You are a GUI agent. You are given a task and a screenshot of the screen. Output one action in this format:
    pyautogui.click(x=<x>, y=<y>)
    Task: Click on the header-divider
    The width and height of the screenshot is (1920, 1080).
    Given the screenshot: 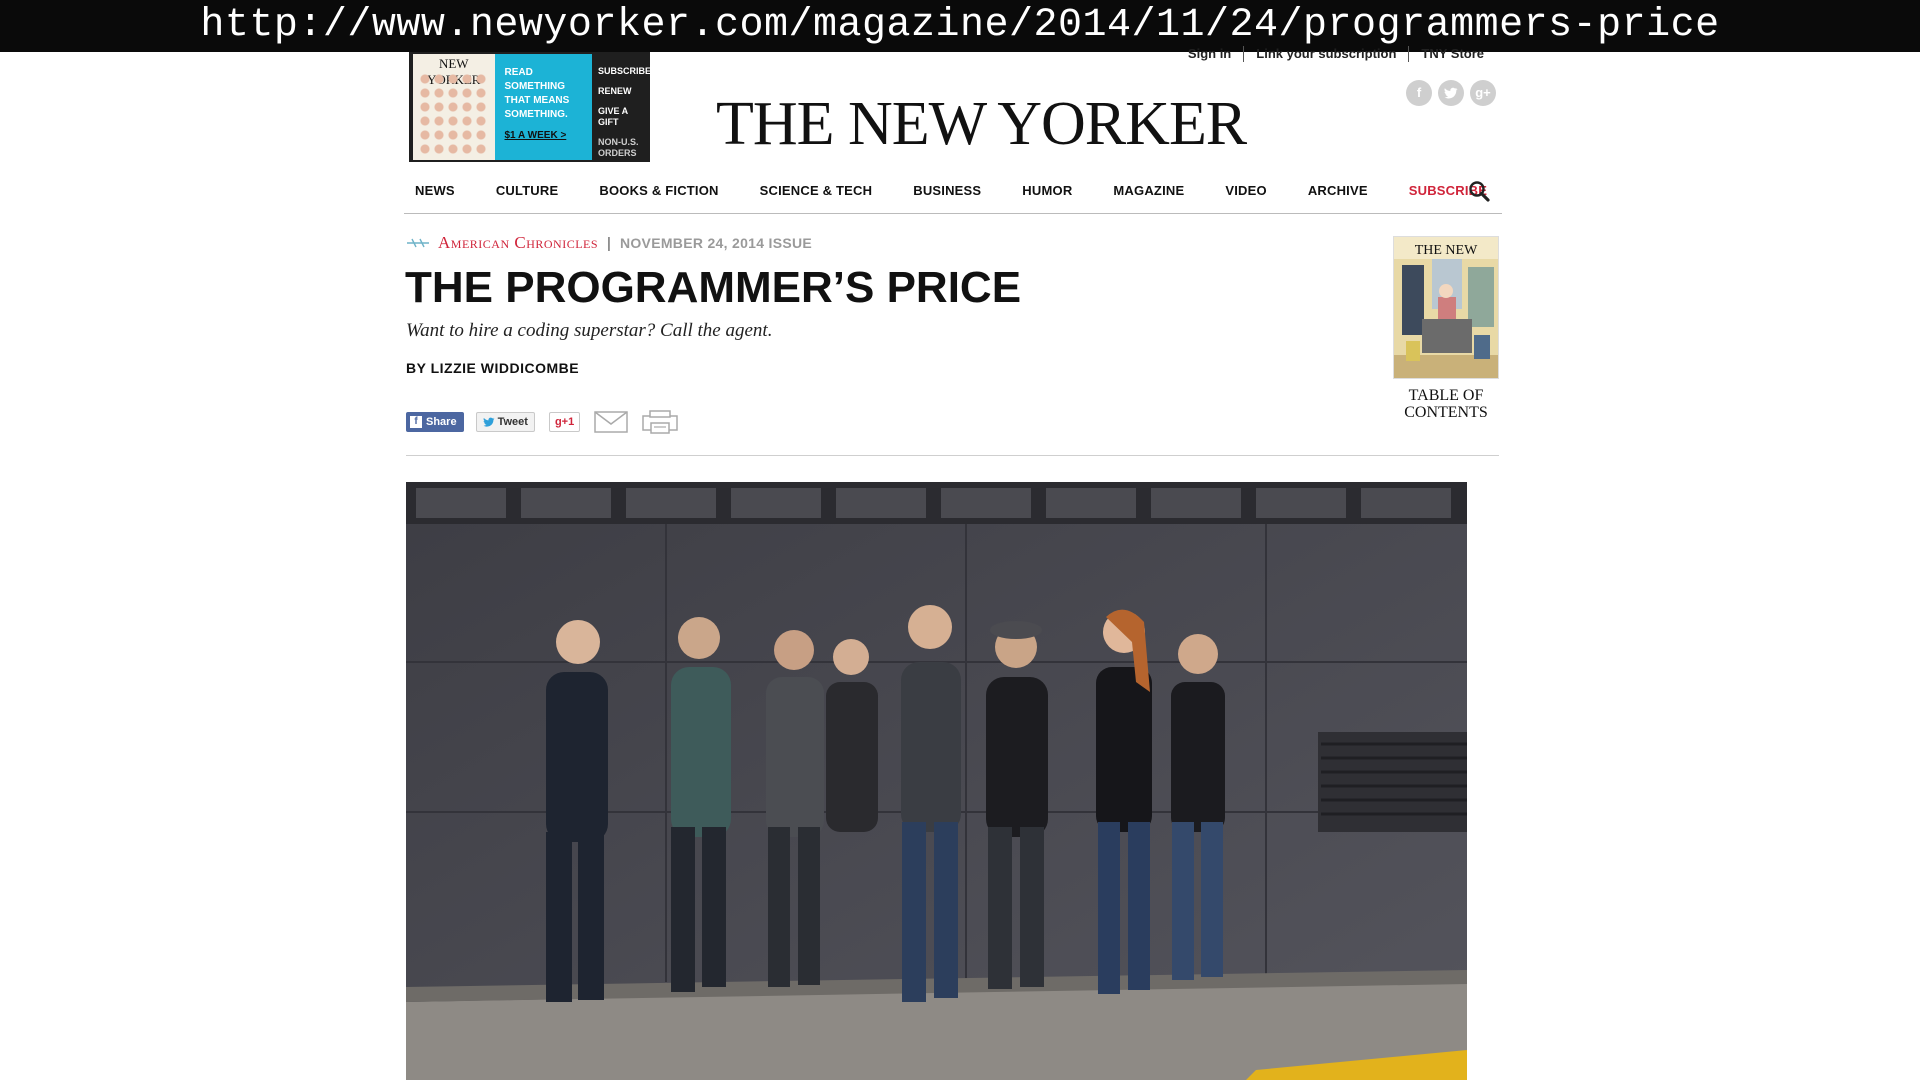 What is the action you would take?
    pyautogui.click(x=952, y=455)
    